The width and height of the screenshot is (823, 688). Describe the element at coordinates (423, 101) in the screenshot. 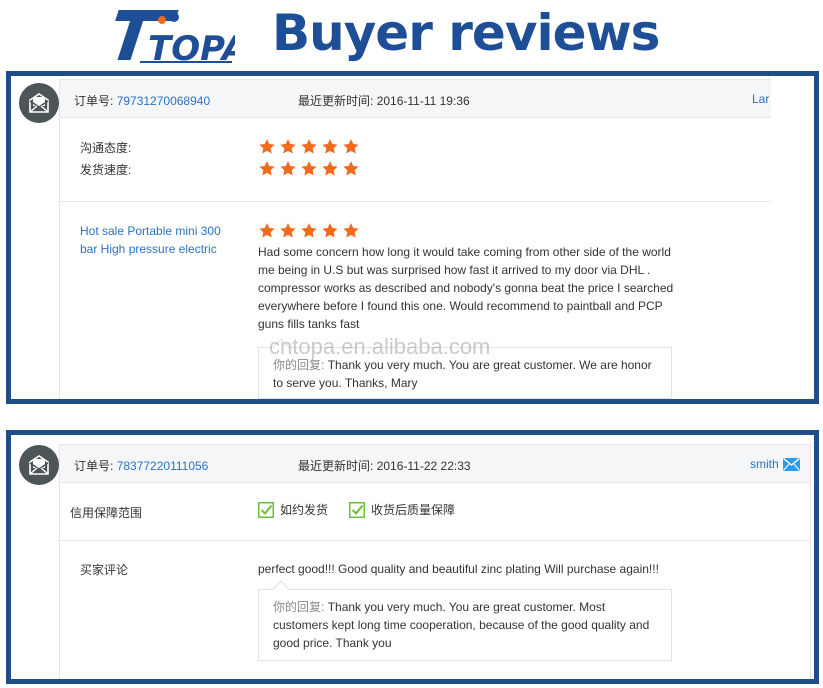

I see `update-time: 2016-11-11 19:36` at that location.